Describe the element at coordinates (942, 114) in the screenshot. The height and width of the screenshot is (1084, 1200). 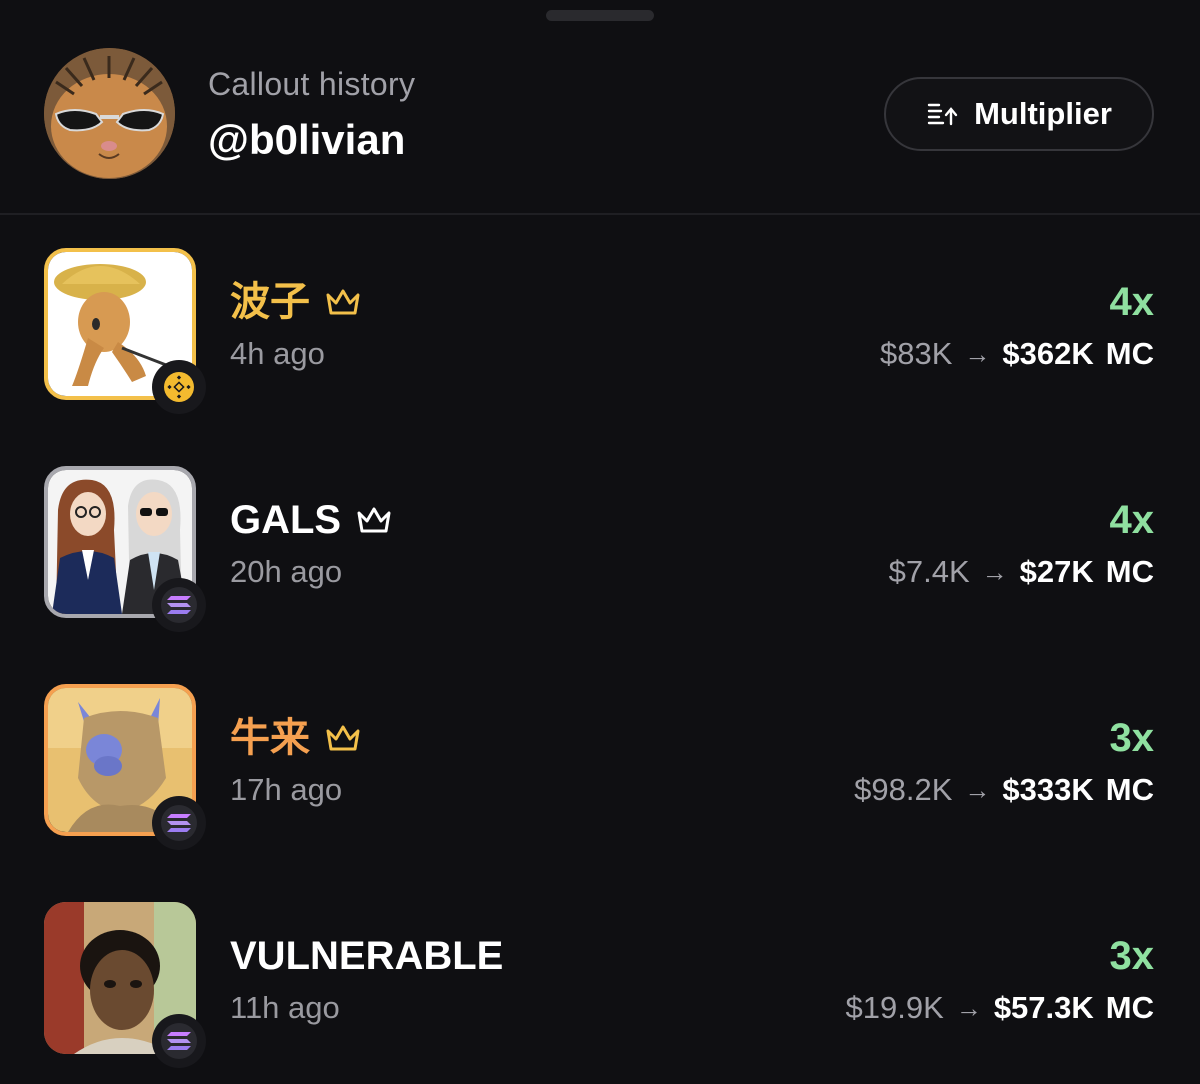
I see `sort-icon` at that location.